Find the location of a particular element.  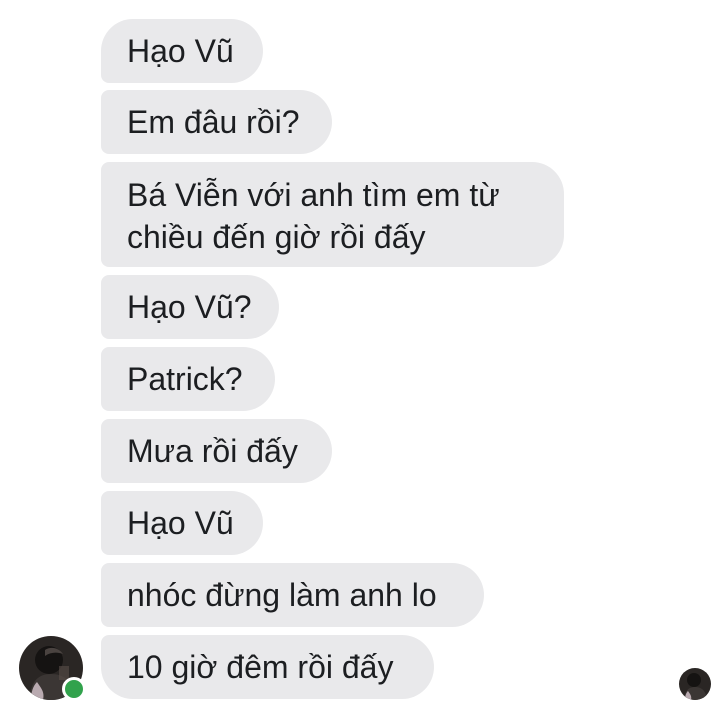

message-bubble: Hạo Vũ? is located at coordinates (190, 307).